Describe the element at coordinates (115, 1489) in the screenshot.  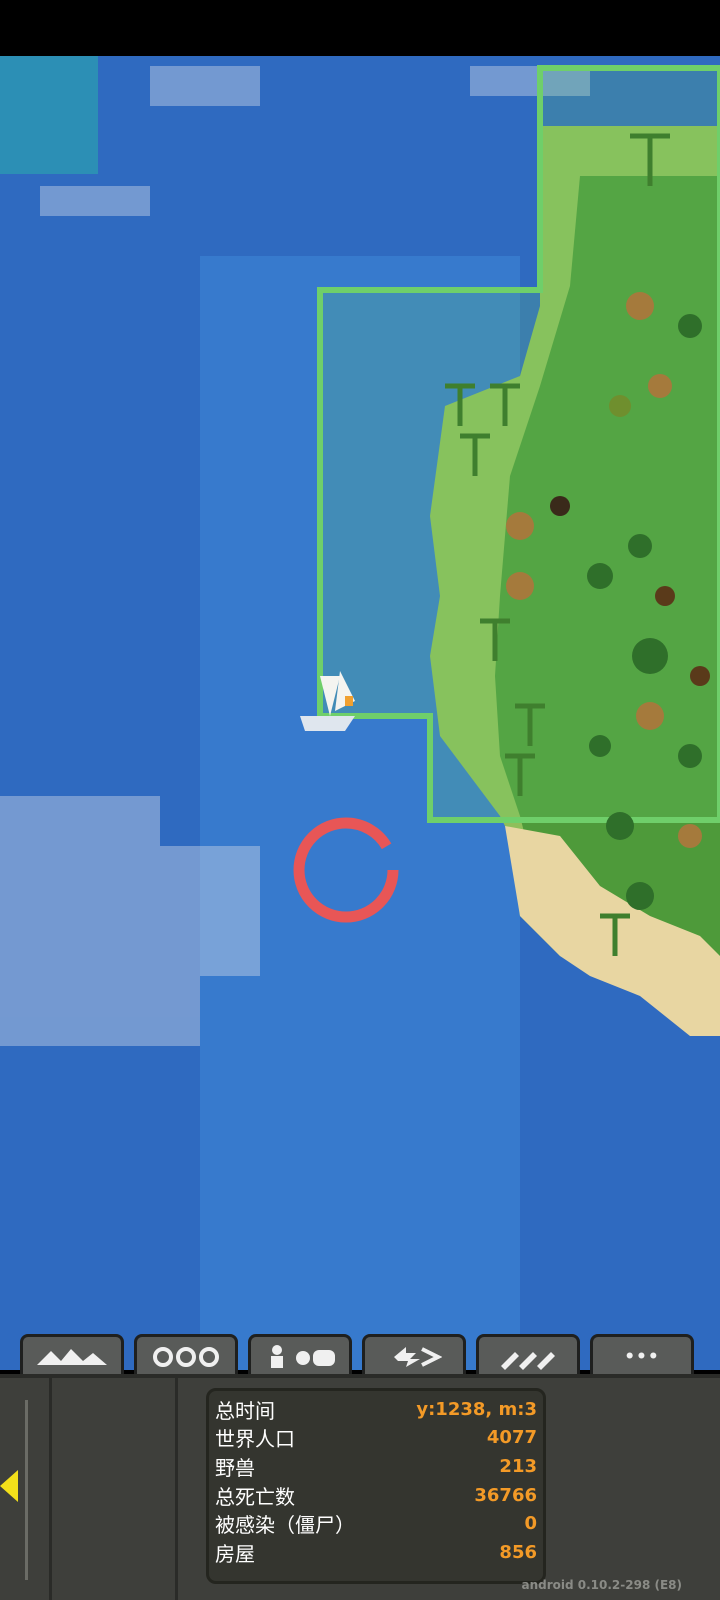
I see `empty-slot` at that location.